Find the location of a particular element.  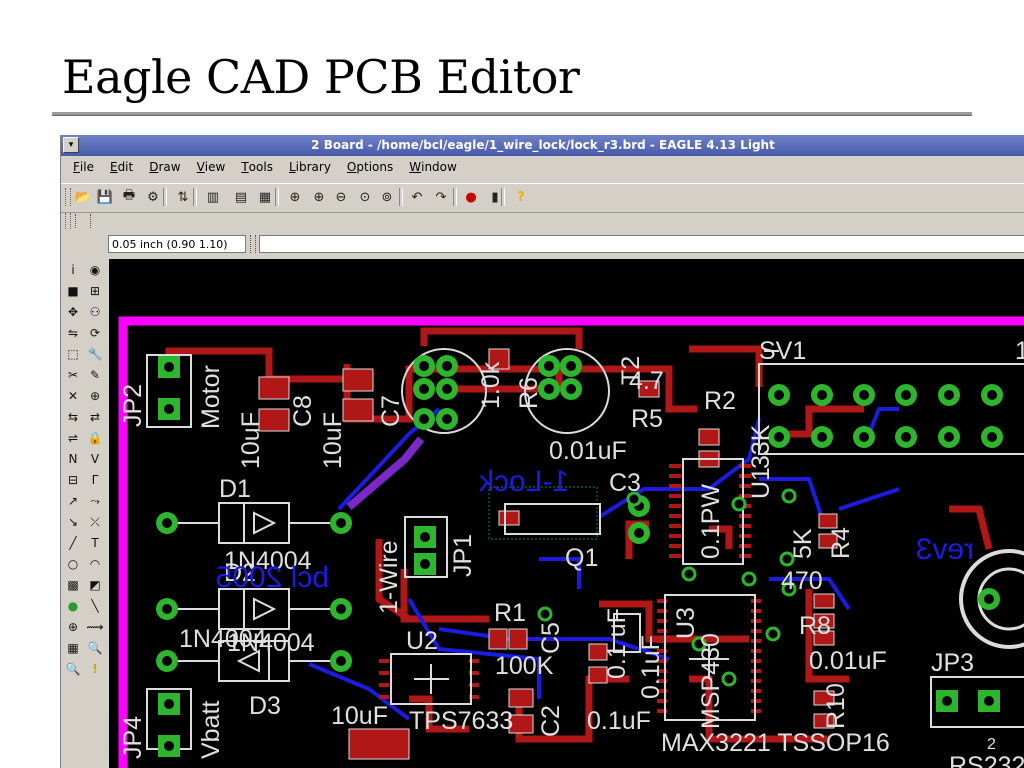

help-icon: ? is located at coordinates (521, 197).